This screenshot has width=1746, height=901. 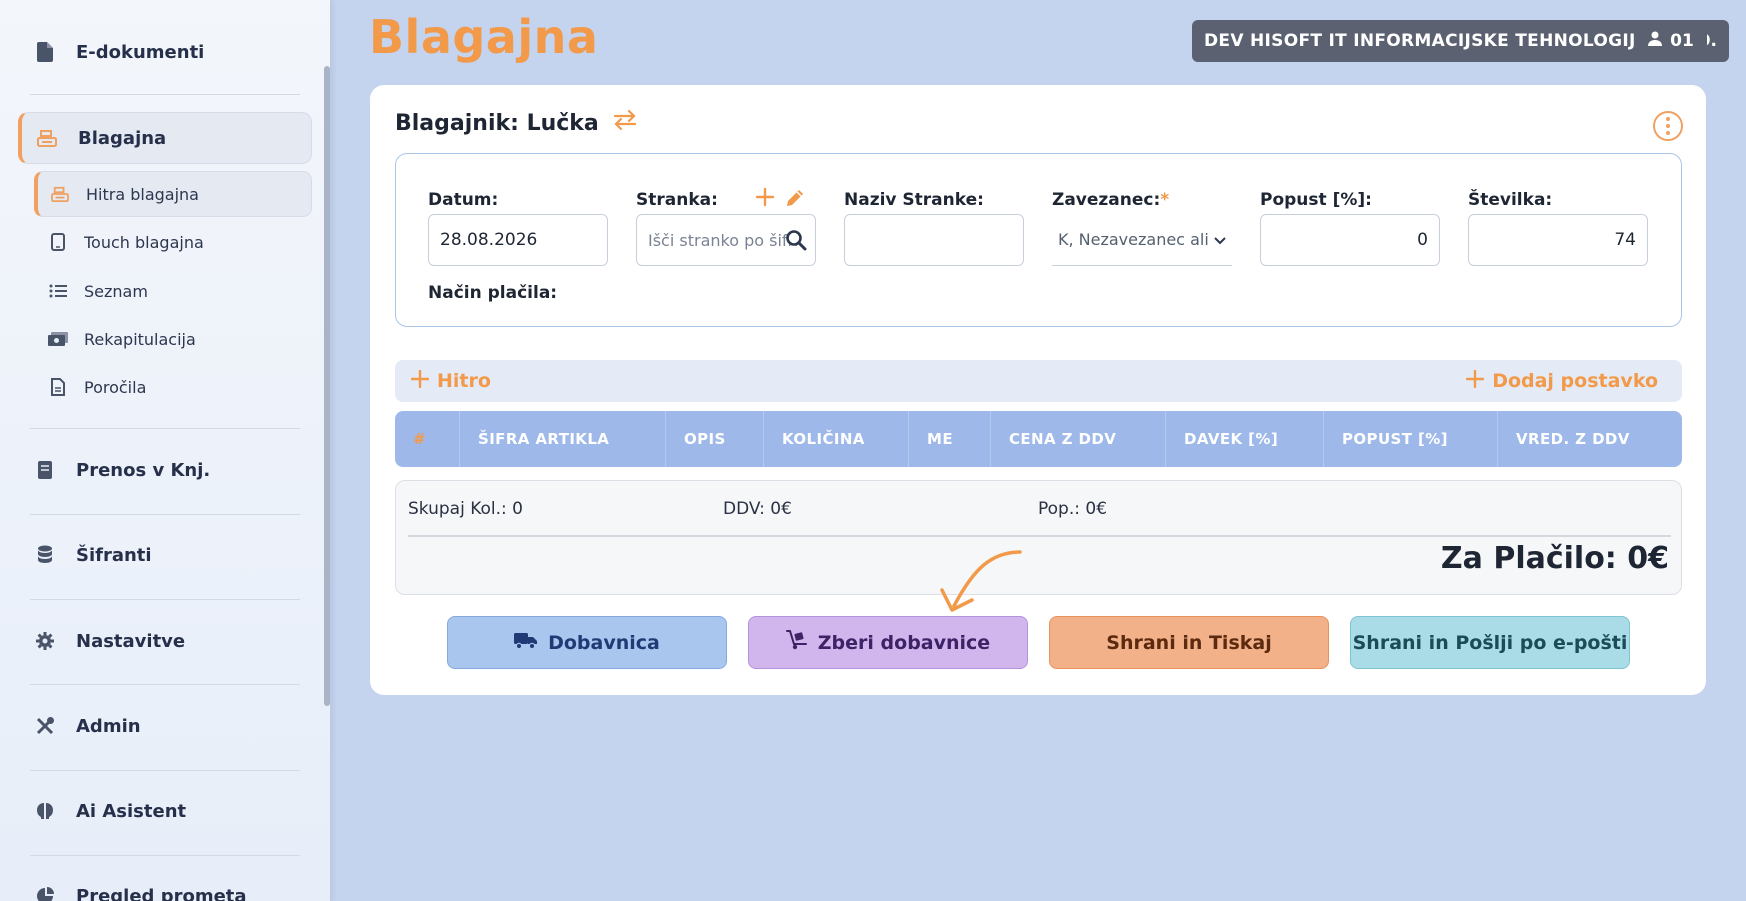 What do you see at coordinates (45, 470) in the screenshot?
I see `book-icon` at bounding box center [45, 470].